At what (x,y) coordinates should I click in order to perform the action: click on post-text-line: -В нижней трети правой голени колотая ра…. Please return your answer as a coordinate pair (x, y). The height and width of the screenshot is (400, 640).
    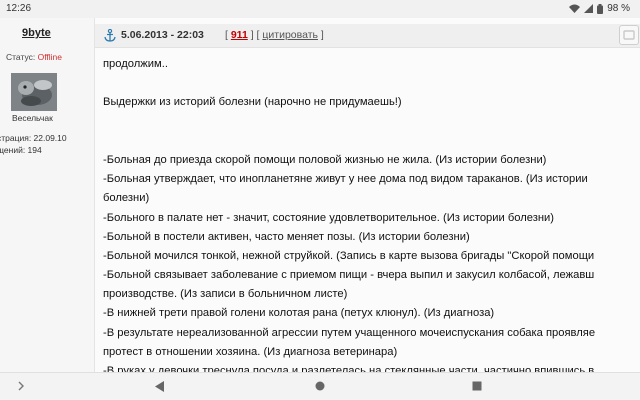
    Looking at the image, I should click on (299, 313).